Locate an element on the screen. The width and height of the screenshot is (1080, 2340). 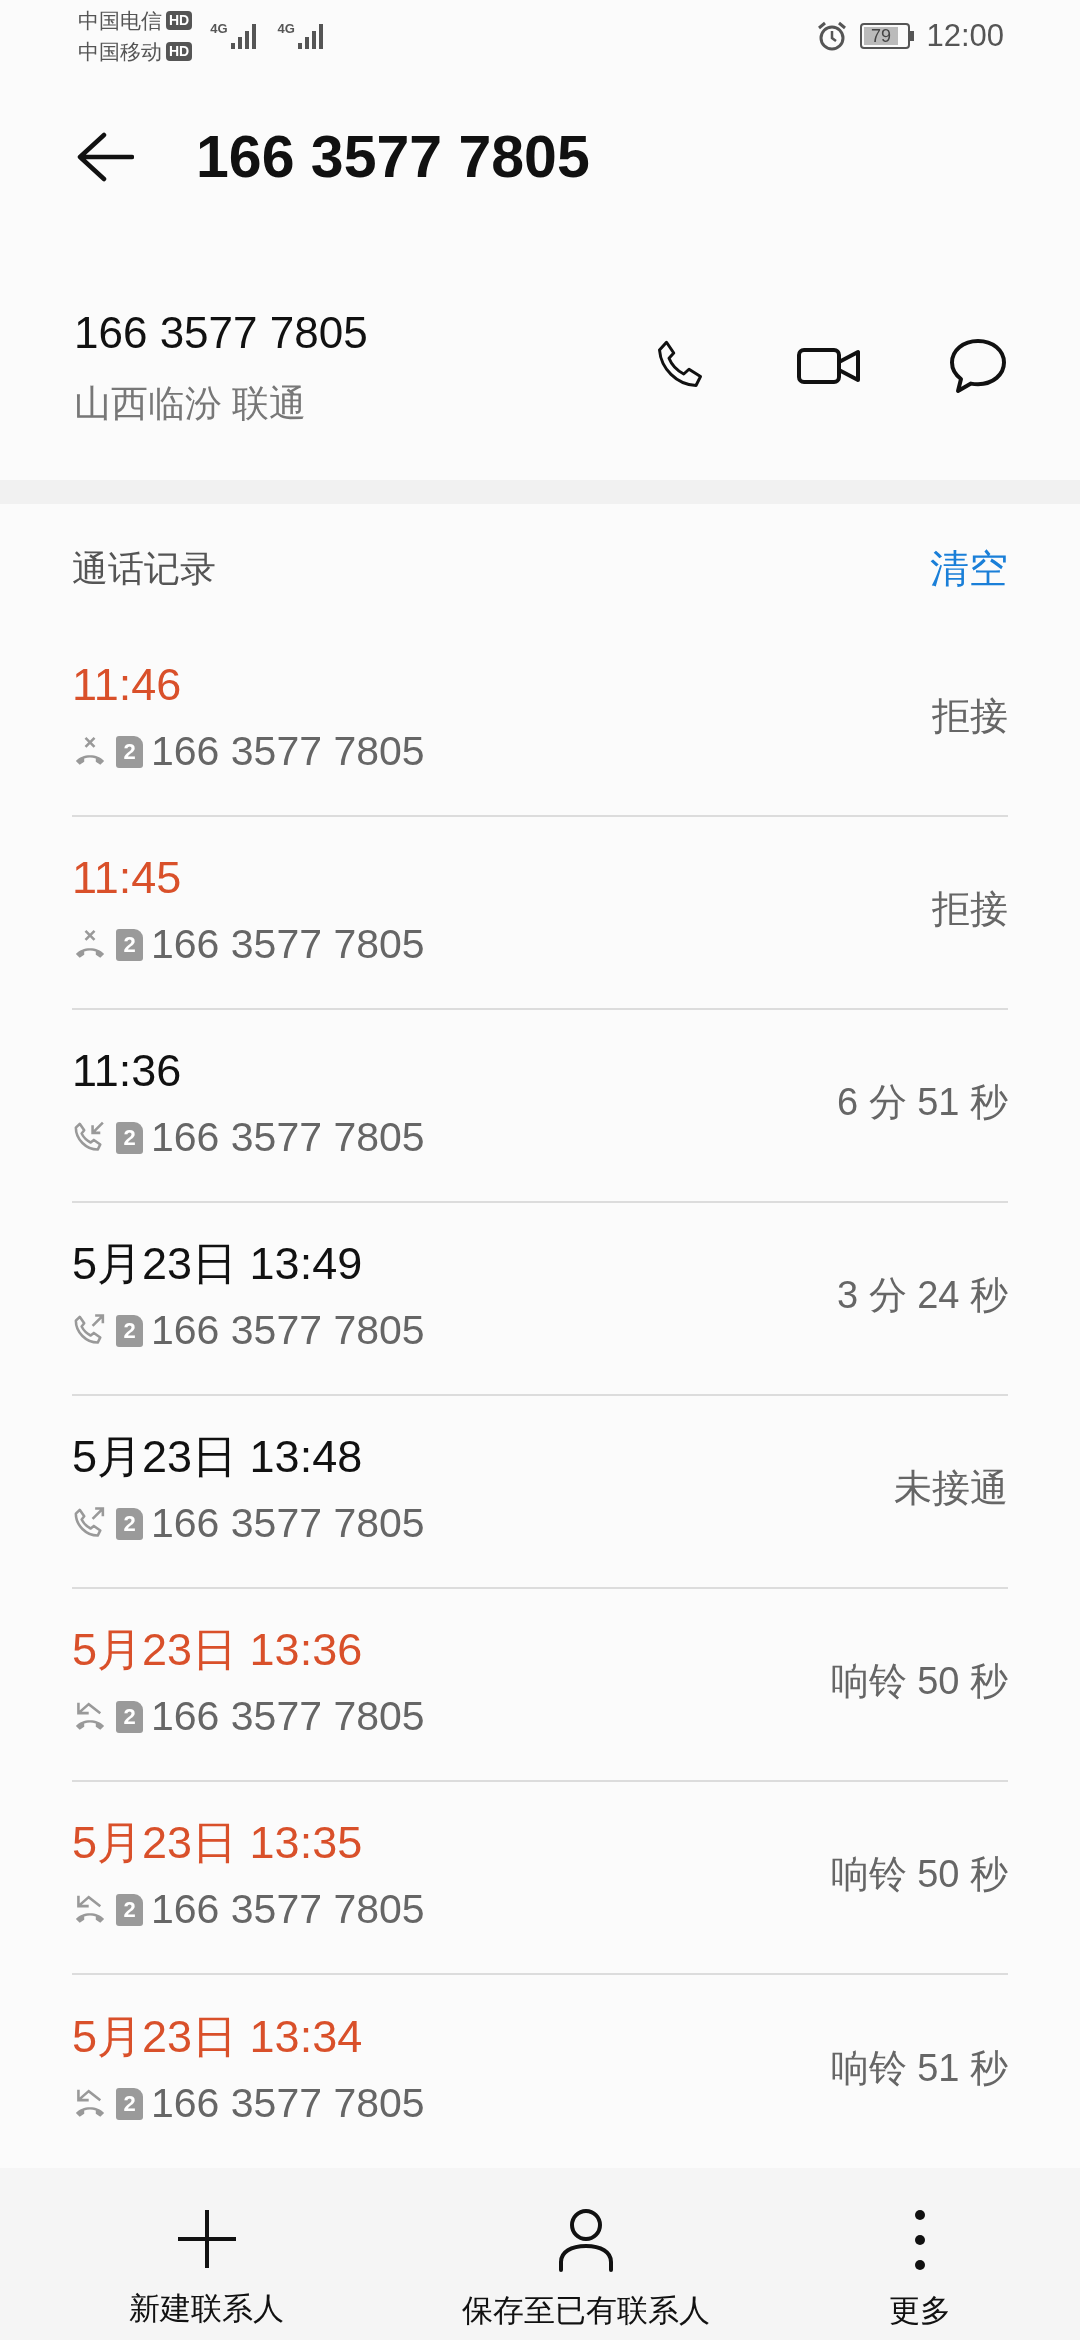
call-result: 响铃 51 秒 is located at coordinates (919, 2068).